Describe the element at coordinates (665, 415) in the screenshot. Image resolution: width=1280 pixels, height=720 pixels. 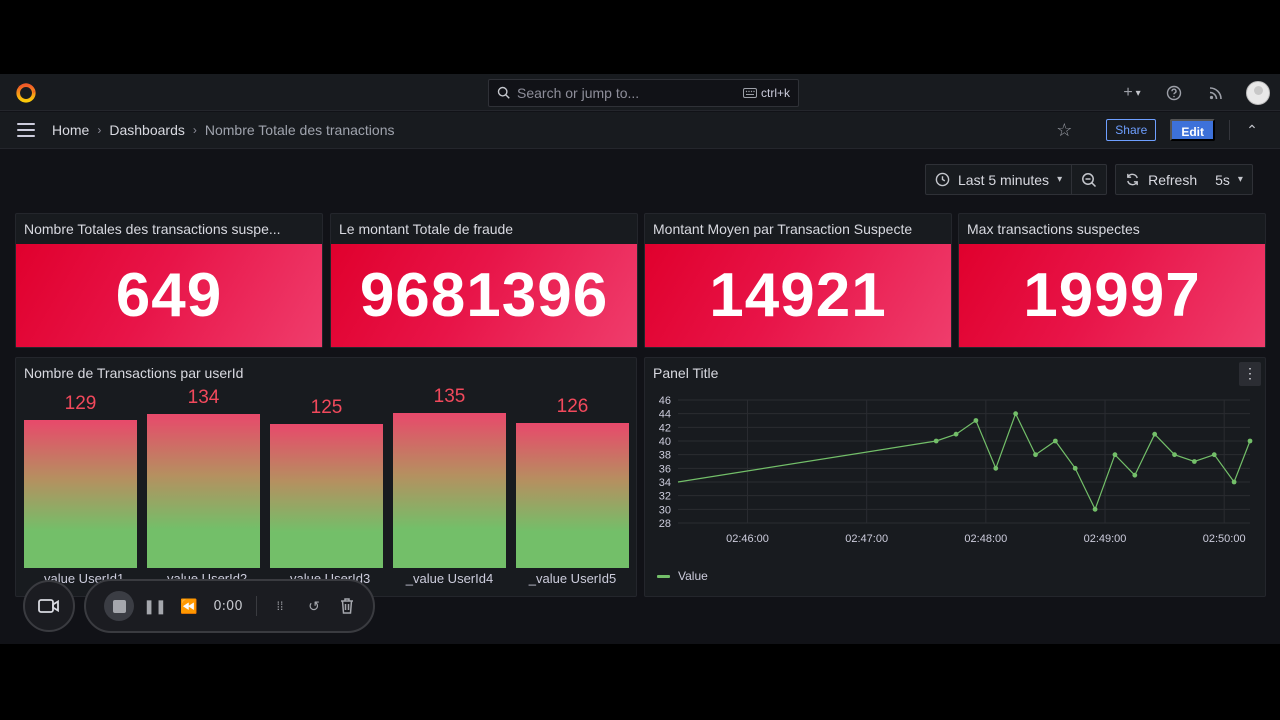
I see `y-tick-label: 44` at that location.